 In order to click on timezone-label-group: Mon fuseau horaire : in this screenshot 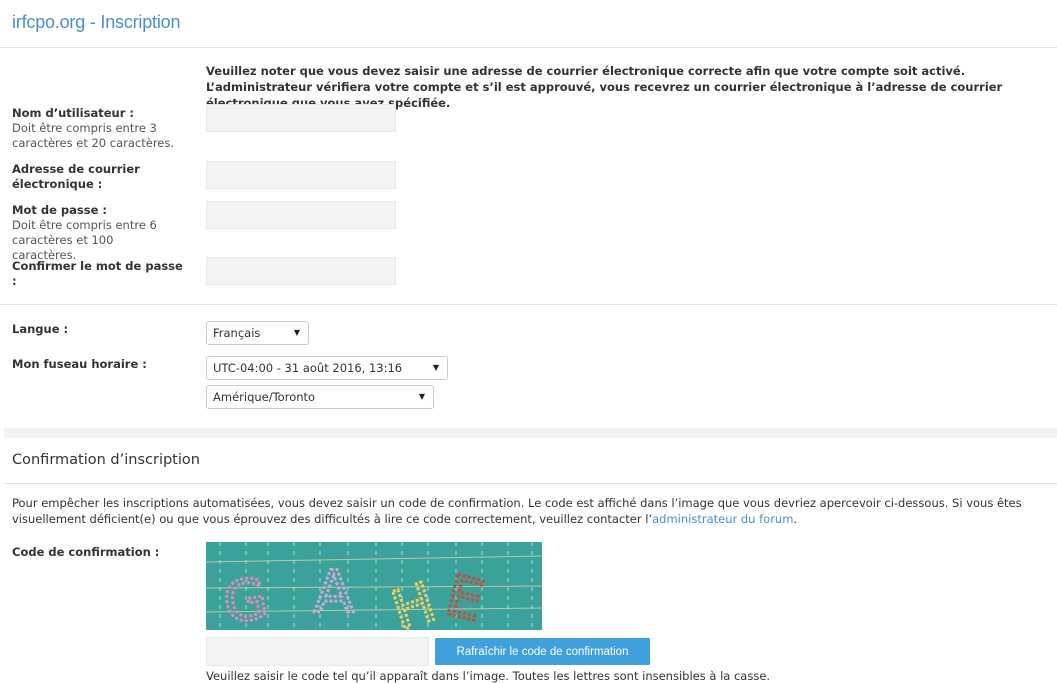, I will do `click(99, 364)`.